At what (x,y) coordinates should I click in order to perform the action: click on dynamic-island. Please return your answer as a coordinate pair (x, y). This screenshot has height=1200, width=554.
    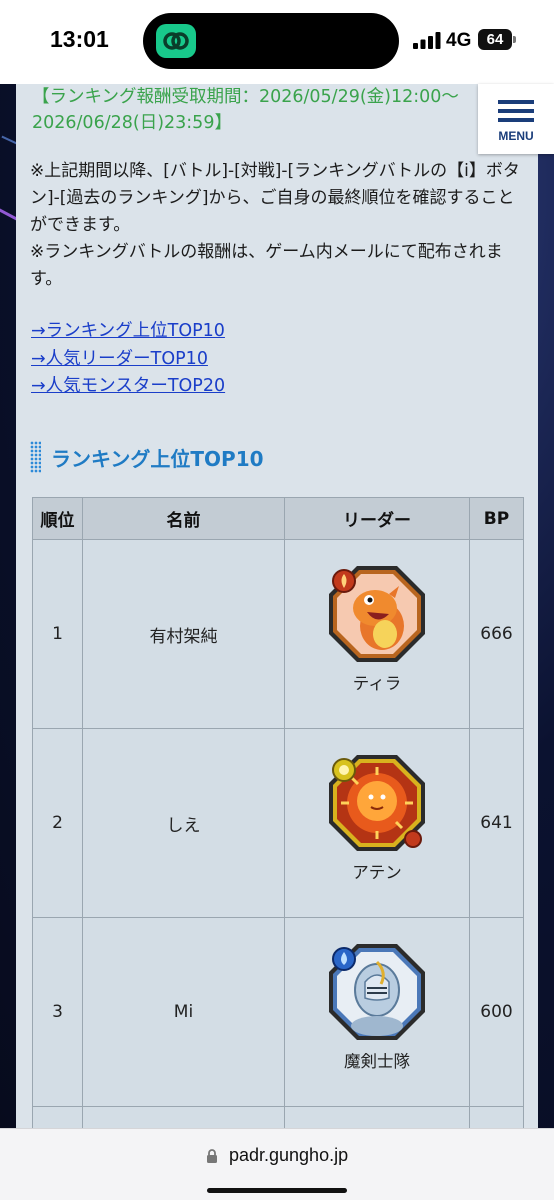
    Looking at the image, I should click on (271, 41).